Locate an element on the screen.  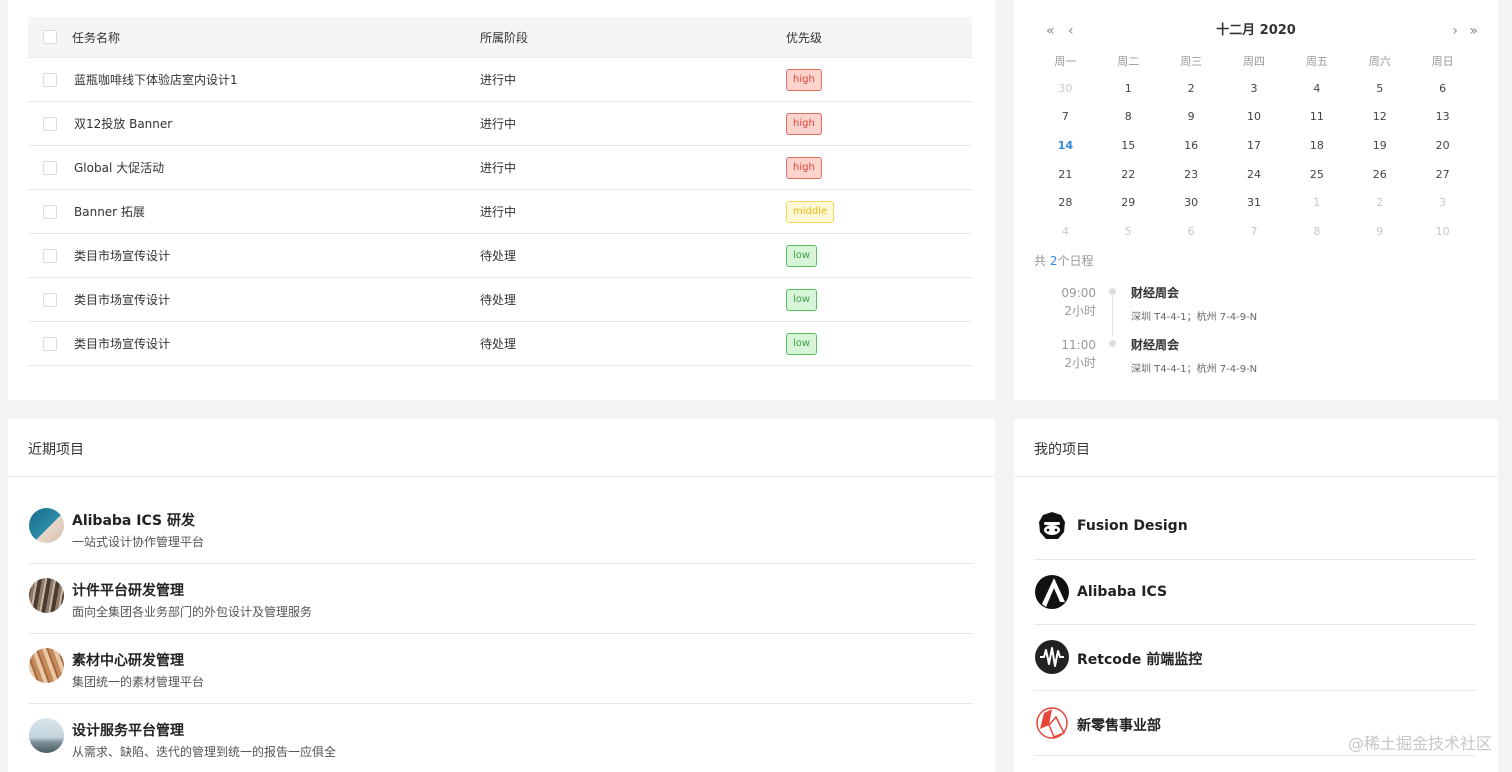
calendar-day: 21 is located at coordinates (1065, 174).